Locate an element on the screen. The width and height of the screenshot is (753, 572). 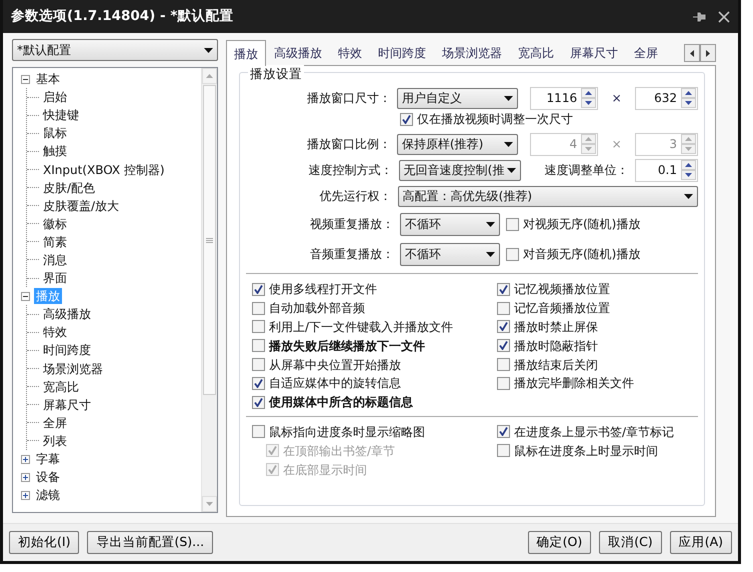
tab-scroll-right-button is located at coordinates (708, 53).